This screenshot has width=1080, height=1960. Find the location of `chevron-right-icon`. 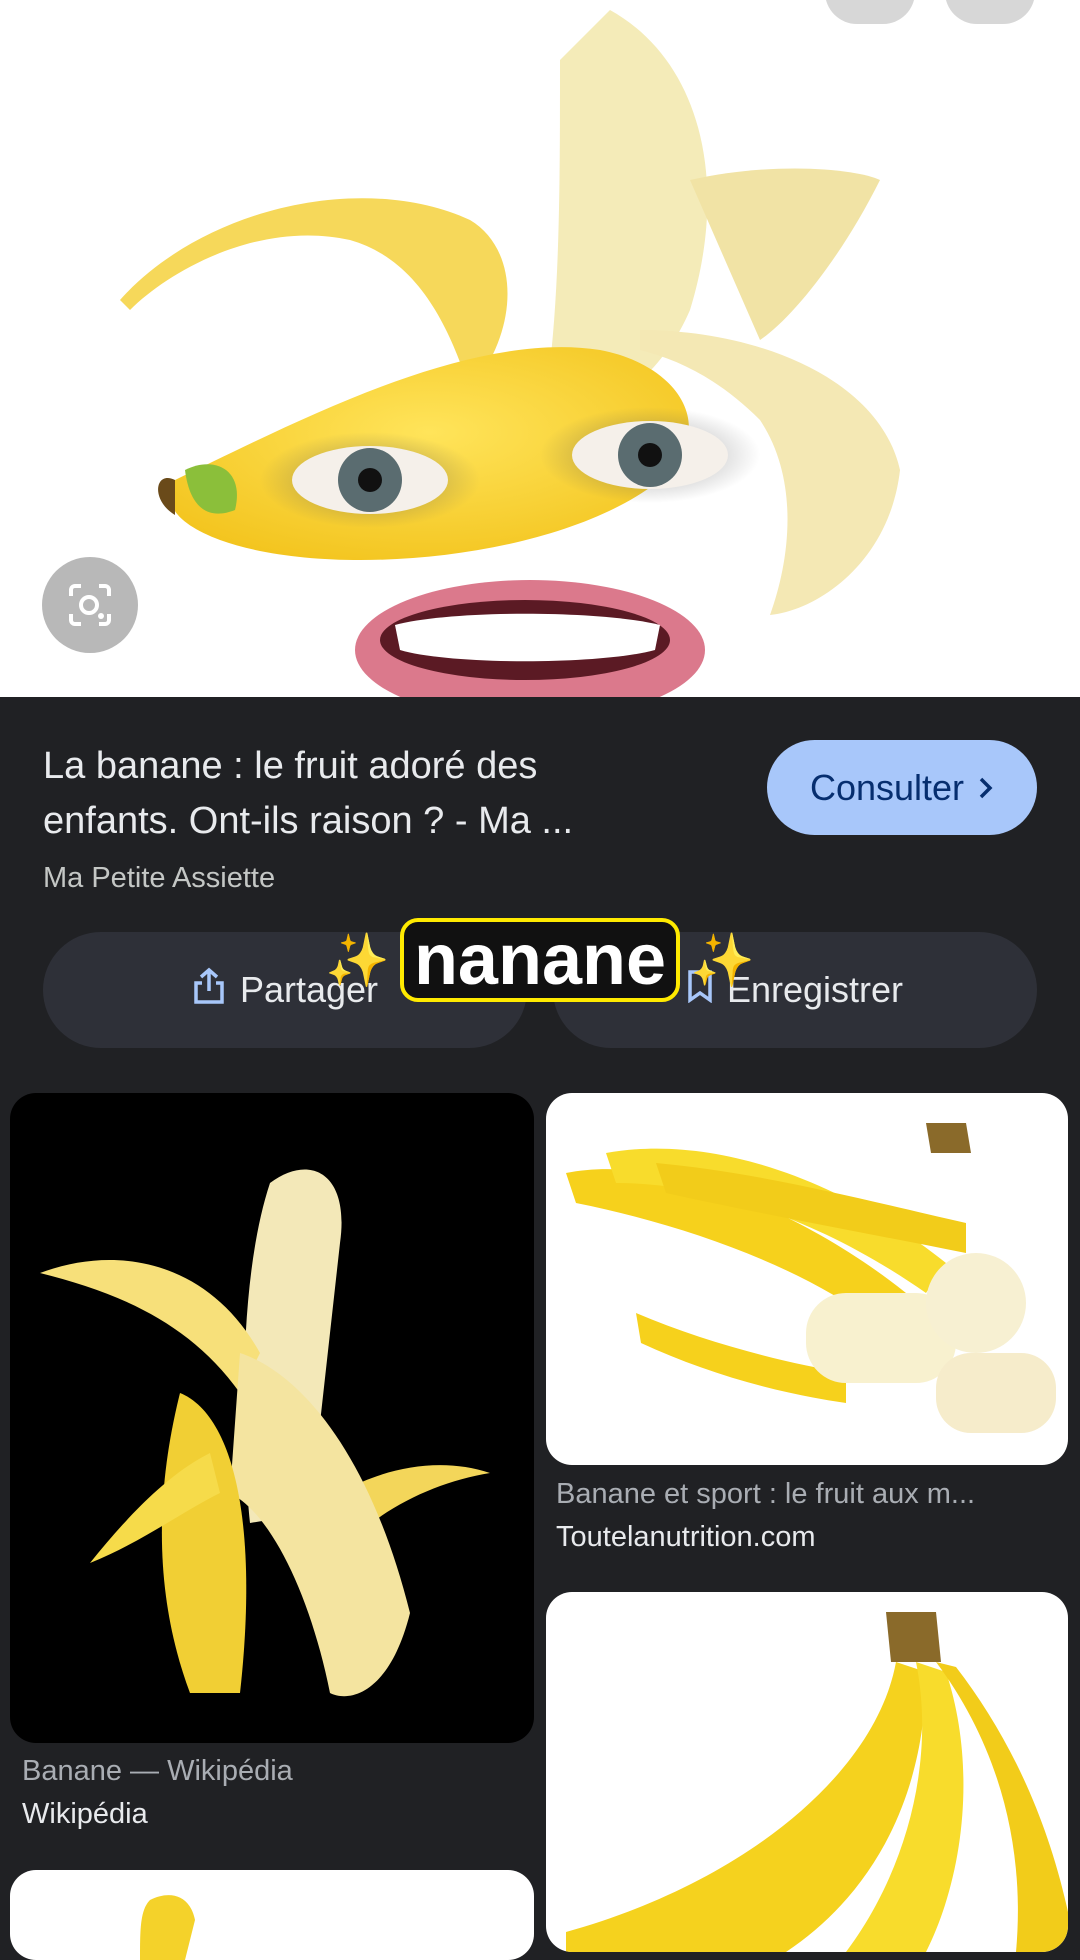

chevron-right-icon is located at coordinates (986, 788).